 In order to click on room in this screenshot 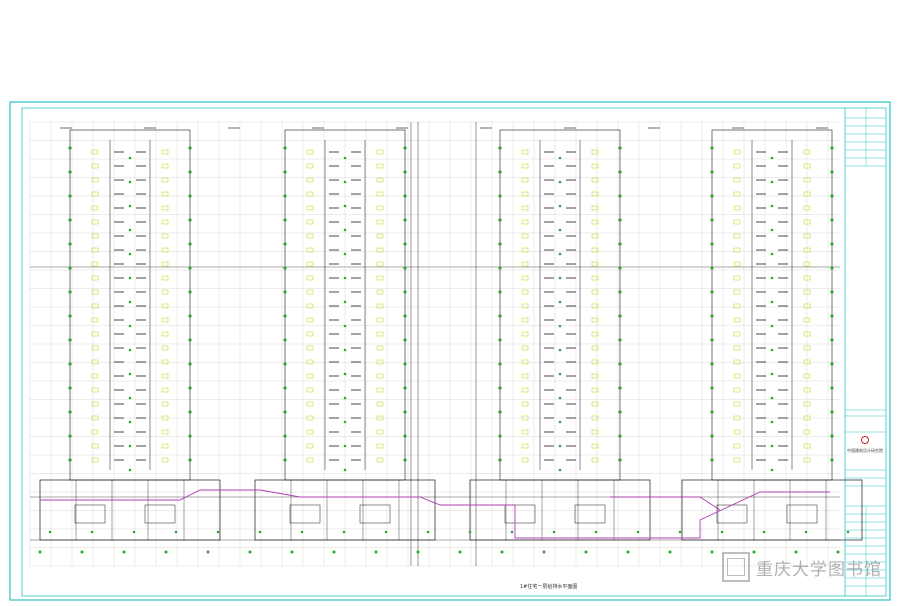, I will do `click(520, 514)`.